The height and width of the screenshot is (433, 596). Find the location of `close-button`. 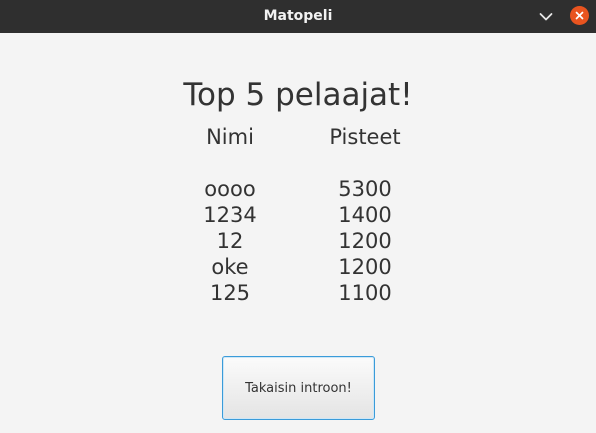

close-button is located at coordinates (579, 15).